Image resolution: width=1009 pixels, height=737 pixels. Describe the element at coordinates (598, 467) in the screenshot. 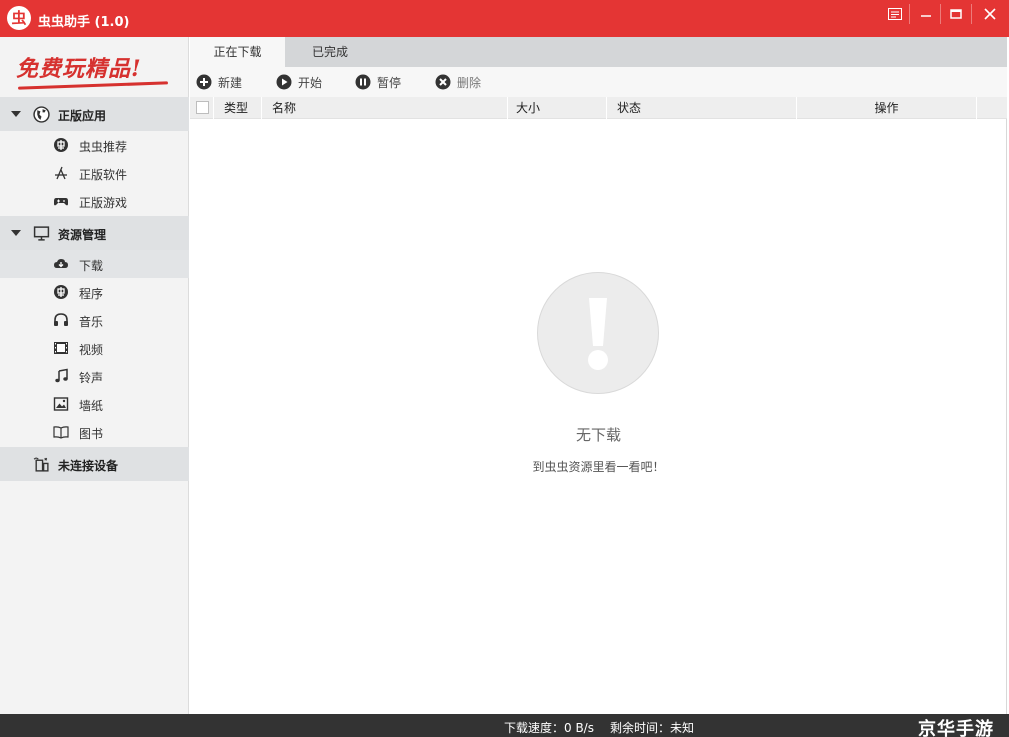

I see `empty-state-subtitle: 到虫虫资源里看一看吧！` at that location.